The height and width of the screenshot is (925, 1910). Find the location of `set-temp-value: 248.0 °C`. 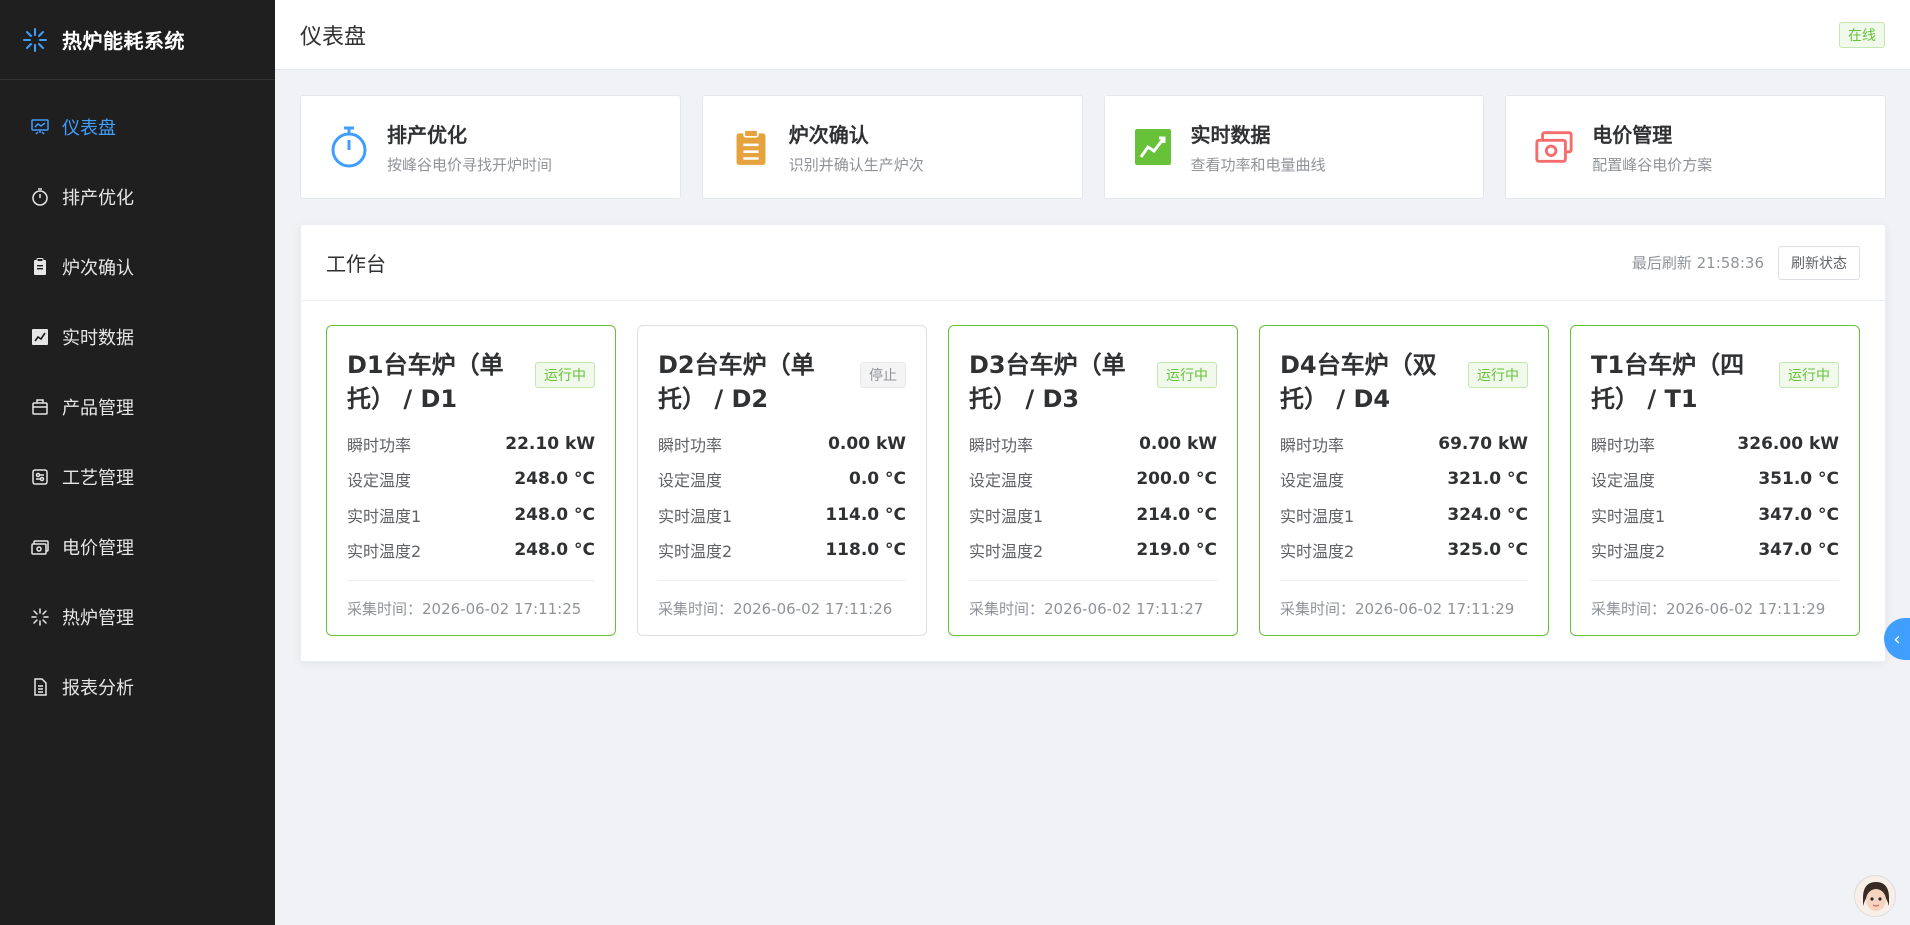

set-temp-value: 248.0 °C is located at coordinates (554, 479).